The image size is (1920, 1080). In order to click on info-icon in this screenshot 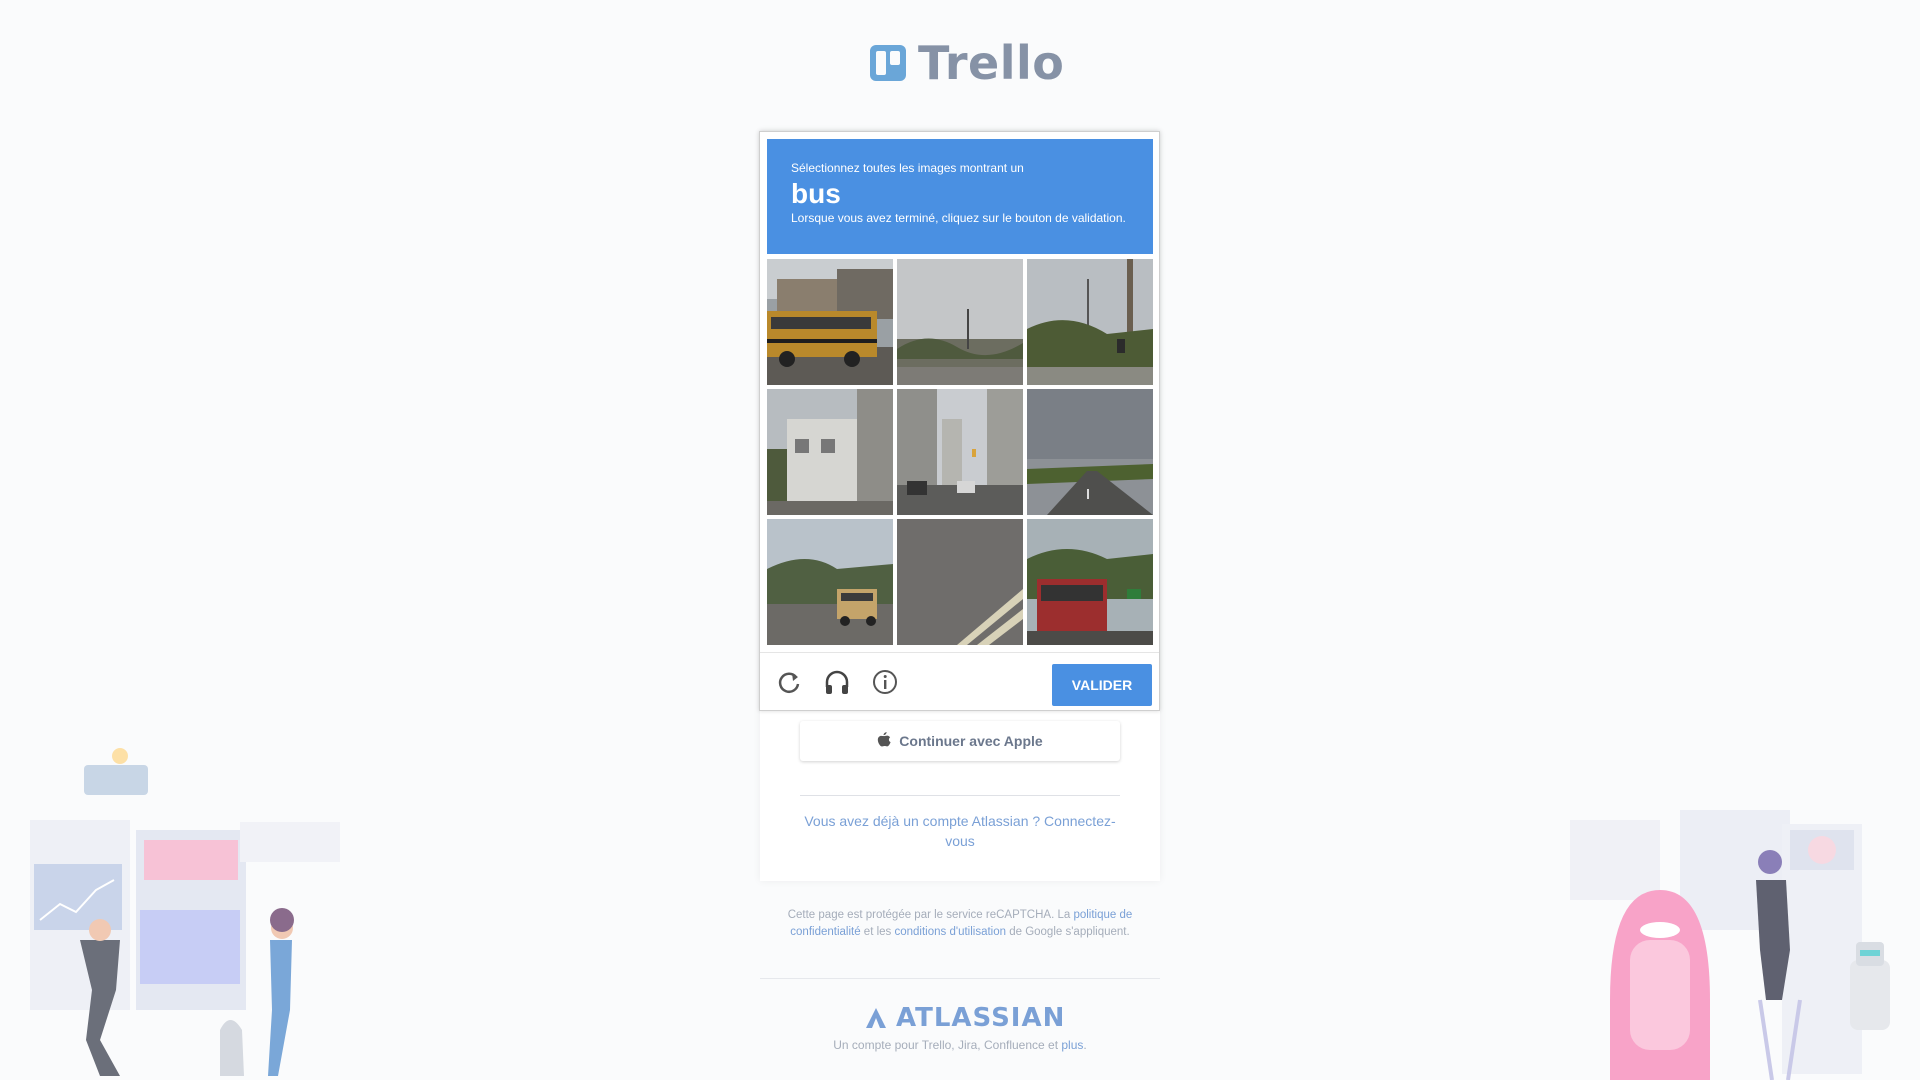, I will do `click(885, 682)`.